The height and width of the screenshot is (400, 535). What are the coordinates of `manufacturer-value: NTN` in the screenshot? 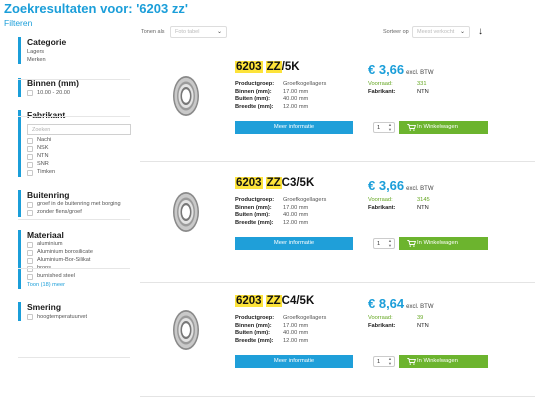 It's located at (423, 91).